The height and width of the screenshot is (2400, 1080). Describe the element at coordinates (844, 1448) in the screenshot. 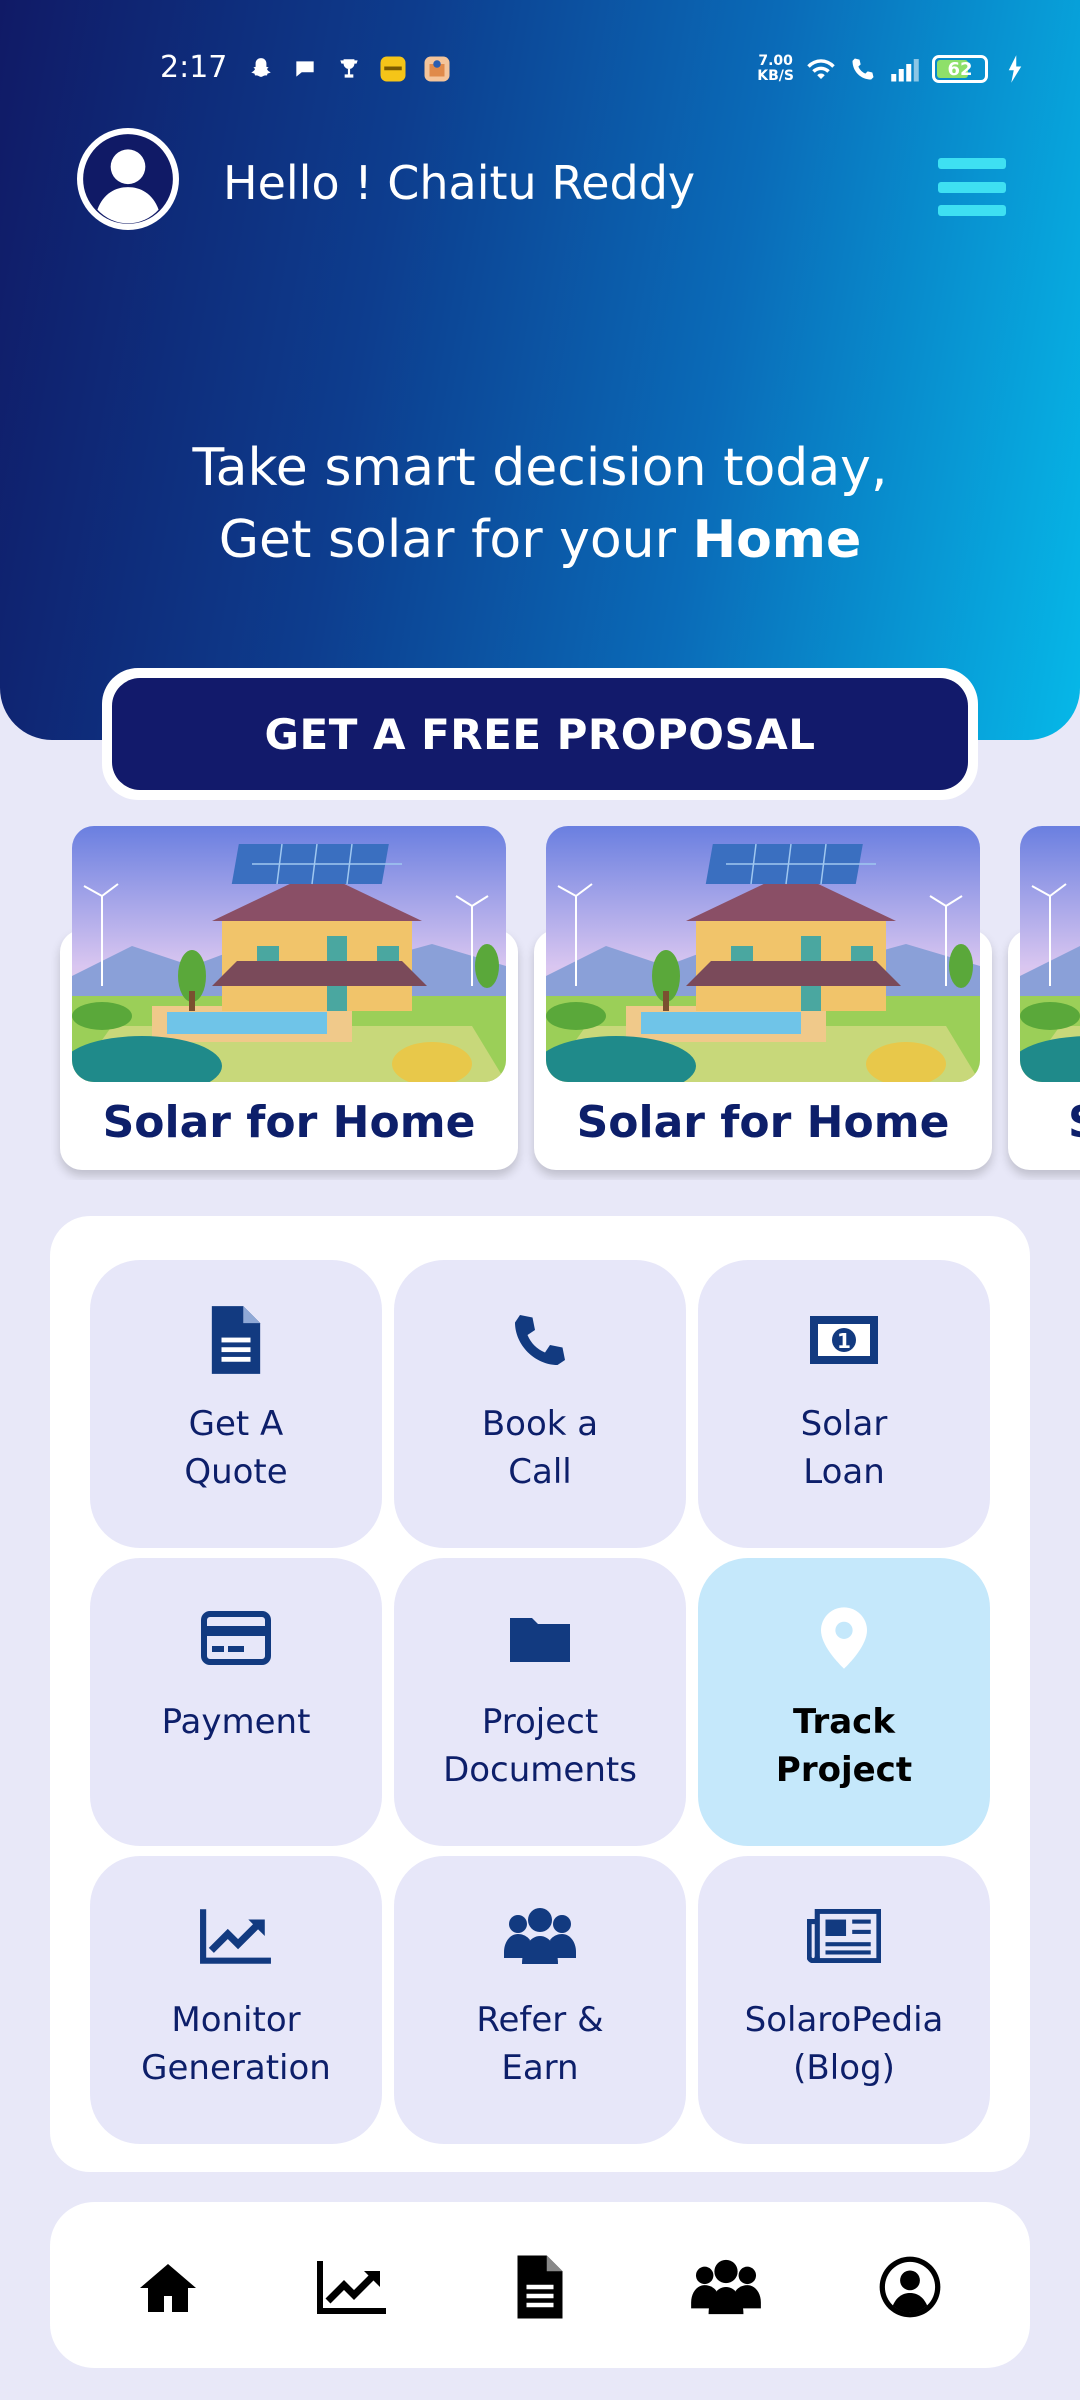

I see `tile-label: Solar Loan` at that location.